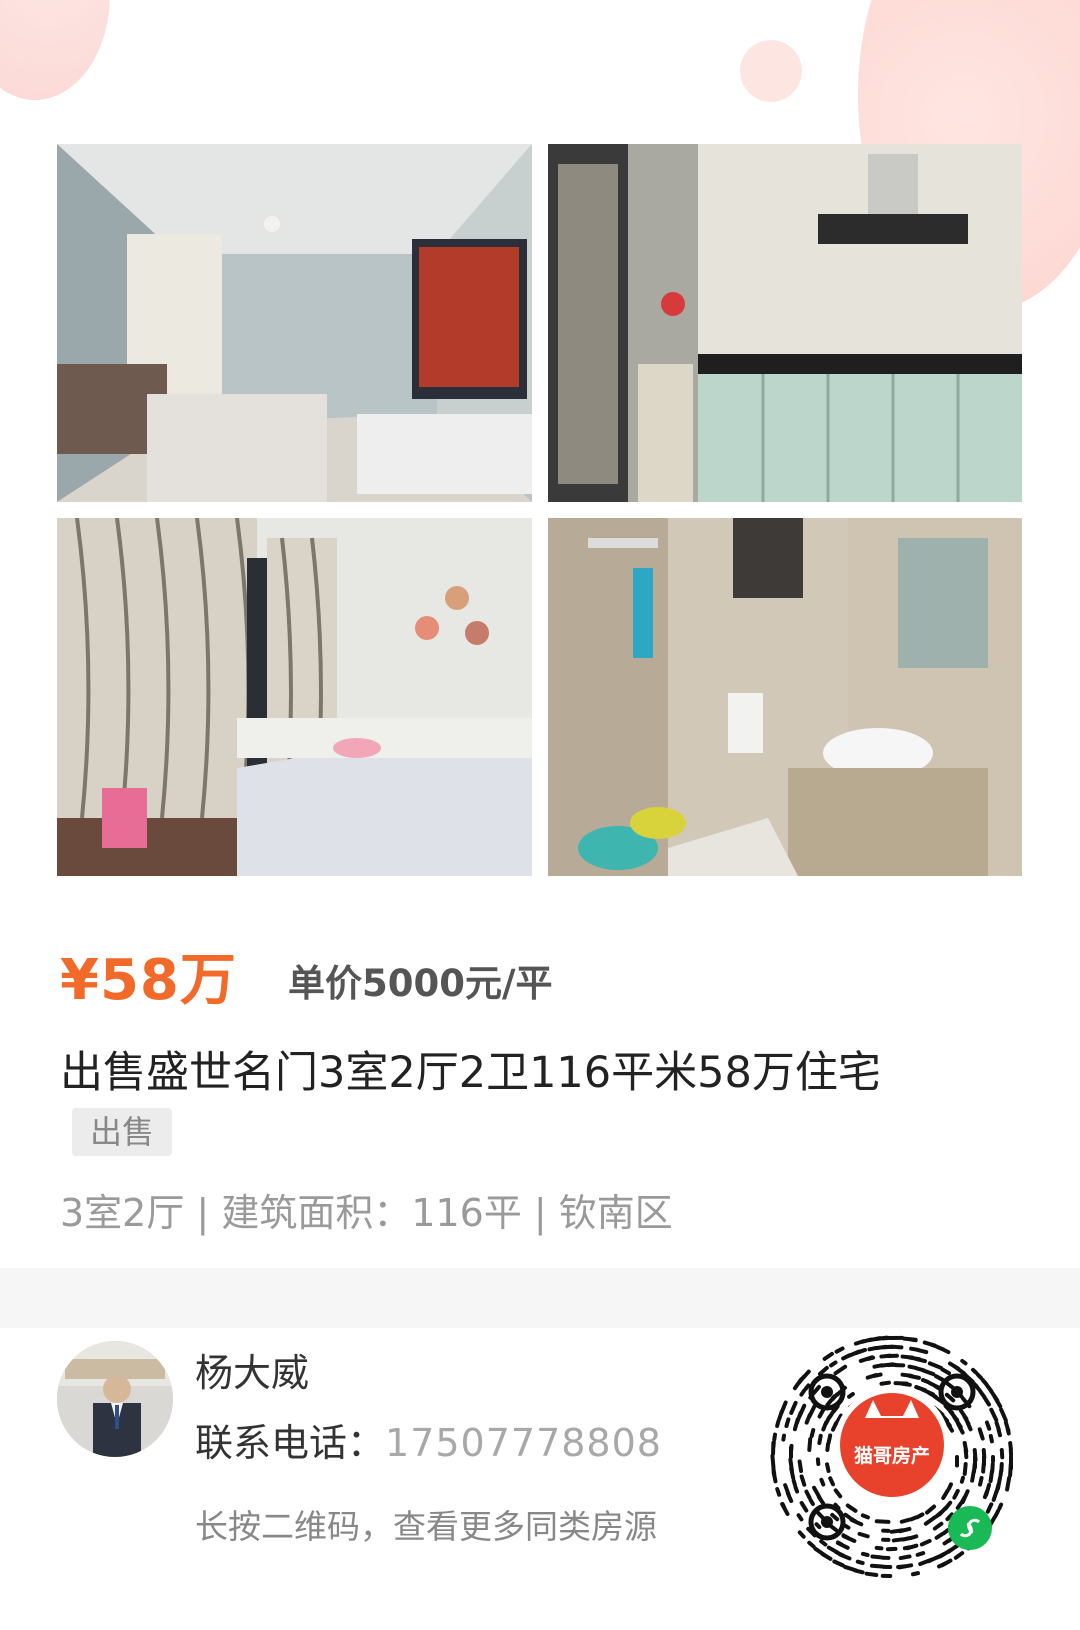  What do you see at coordinates (470, 1073) in the screenshot?
I see `listing-title: 出售盛世名门3室2厅2卫116平米58万住宅` at bounding box center [470, 1073].